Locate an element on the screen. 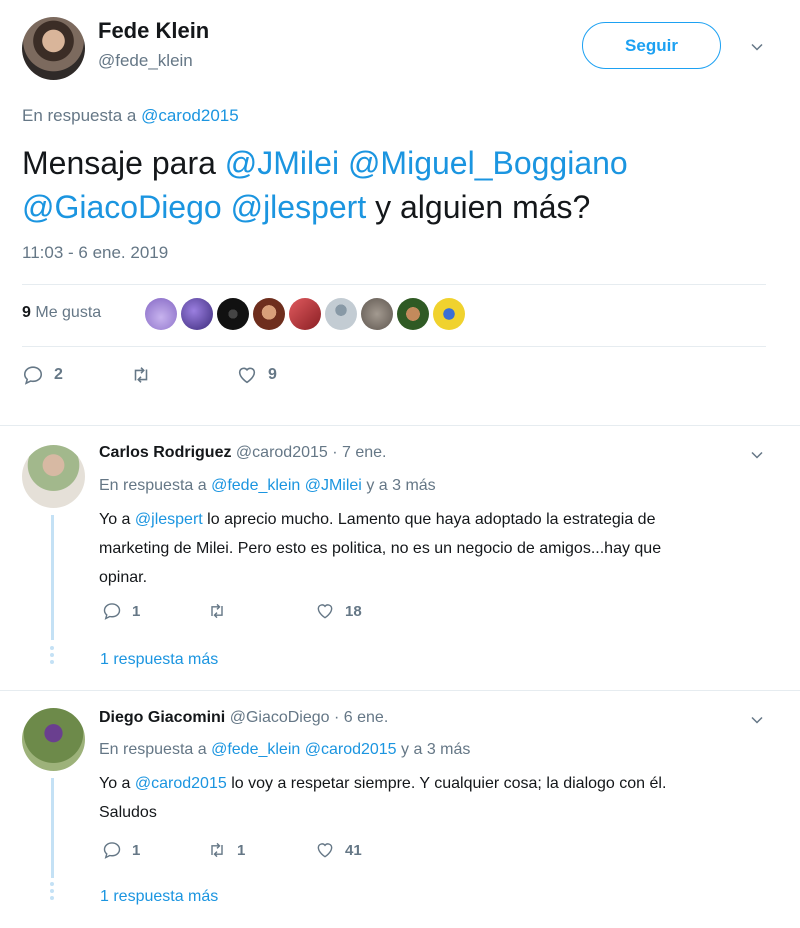 The height and width of the screenshot is (928, 800). tweet-actions: 2 9 is located at coordinates (149, 375).